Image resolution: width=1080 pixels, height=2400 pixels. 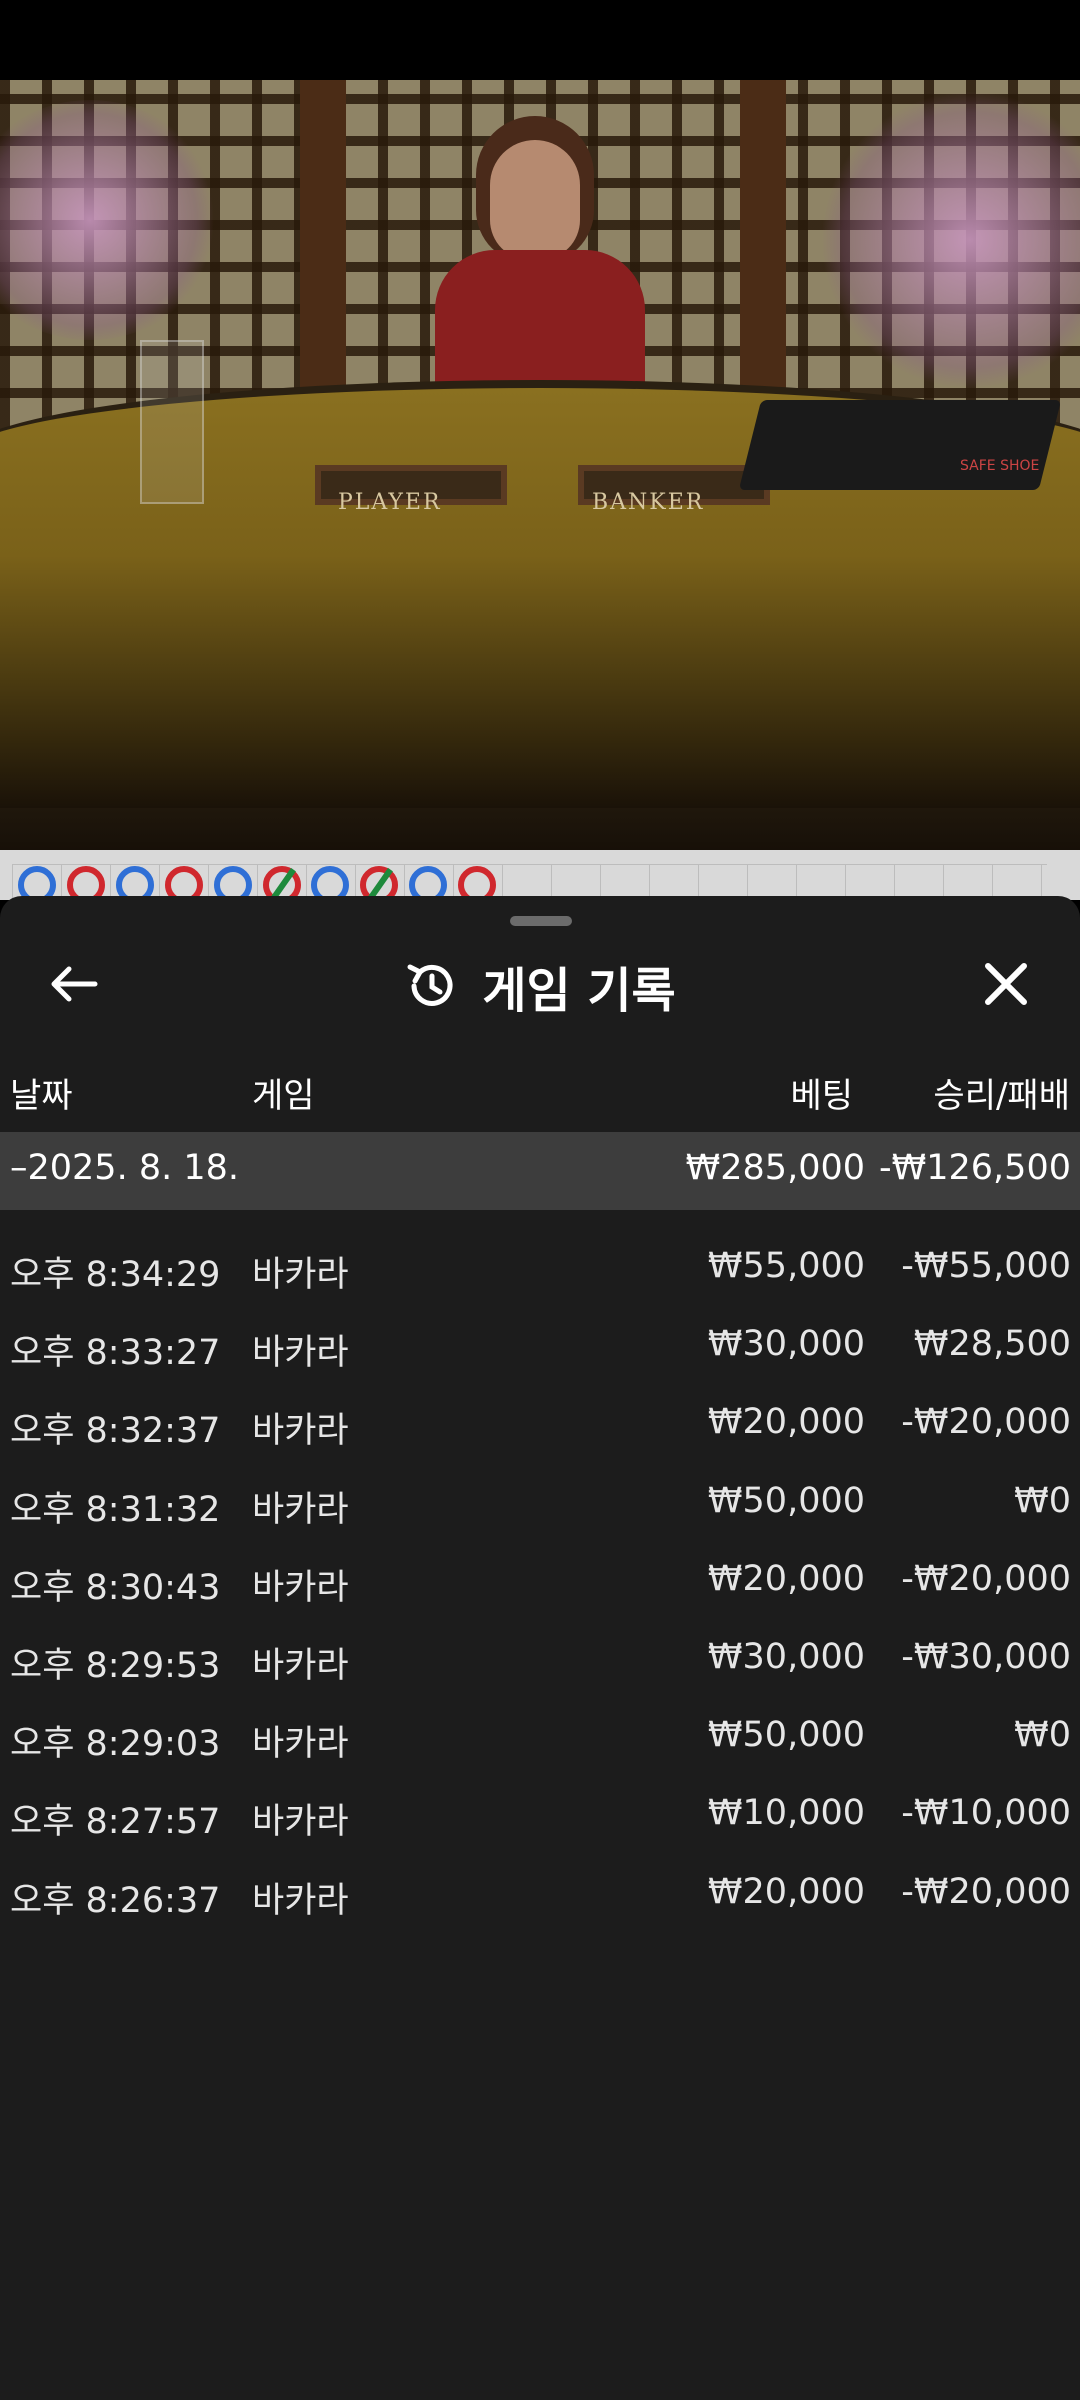 What do you see at coordinates (115, 1900) in the screenshot?
I see `row-time: 오후 8:26:37` at bounding box center [115, 1900].